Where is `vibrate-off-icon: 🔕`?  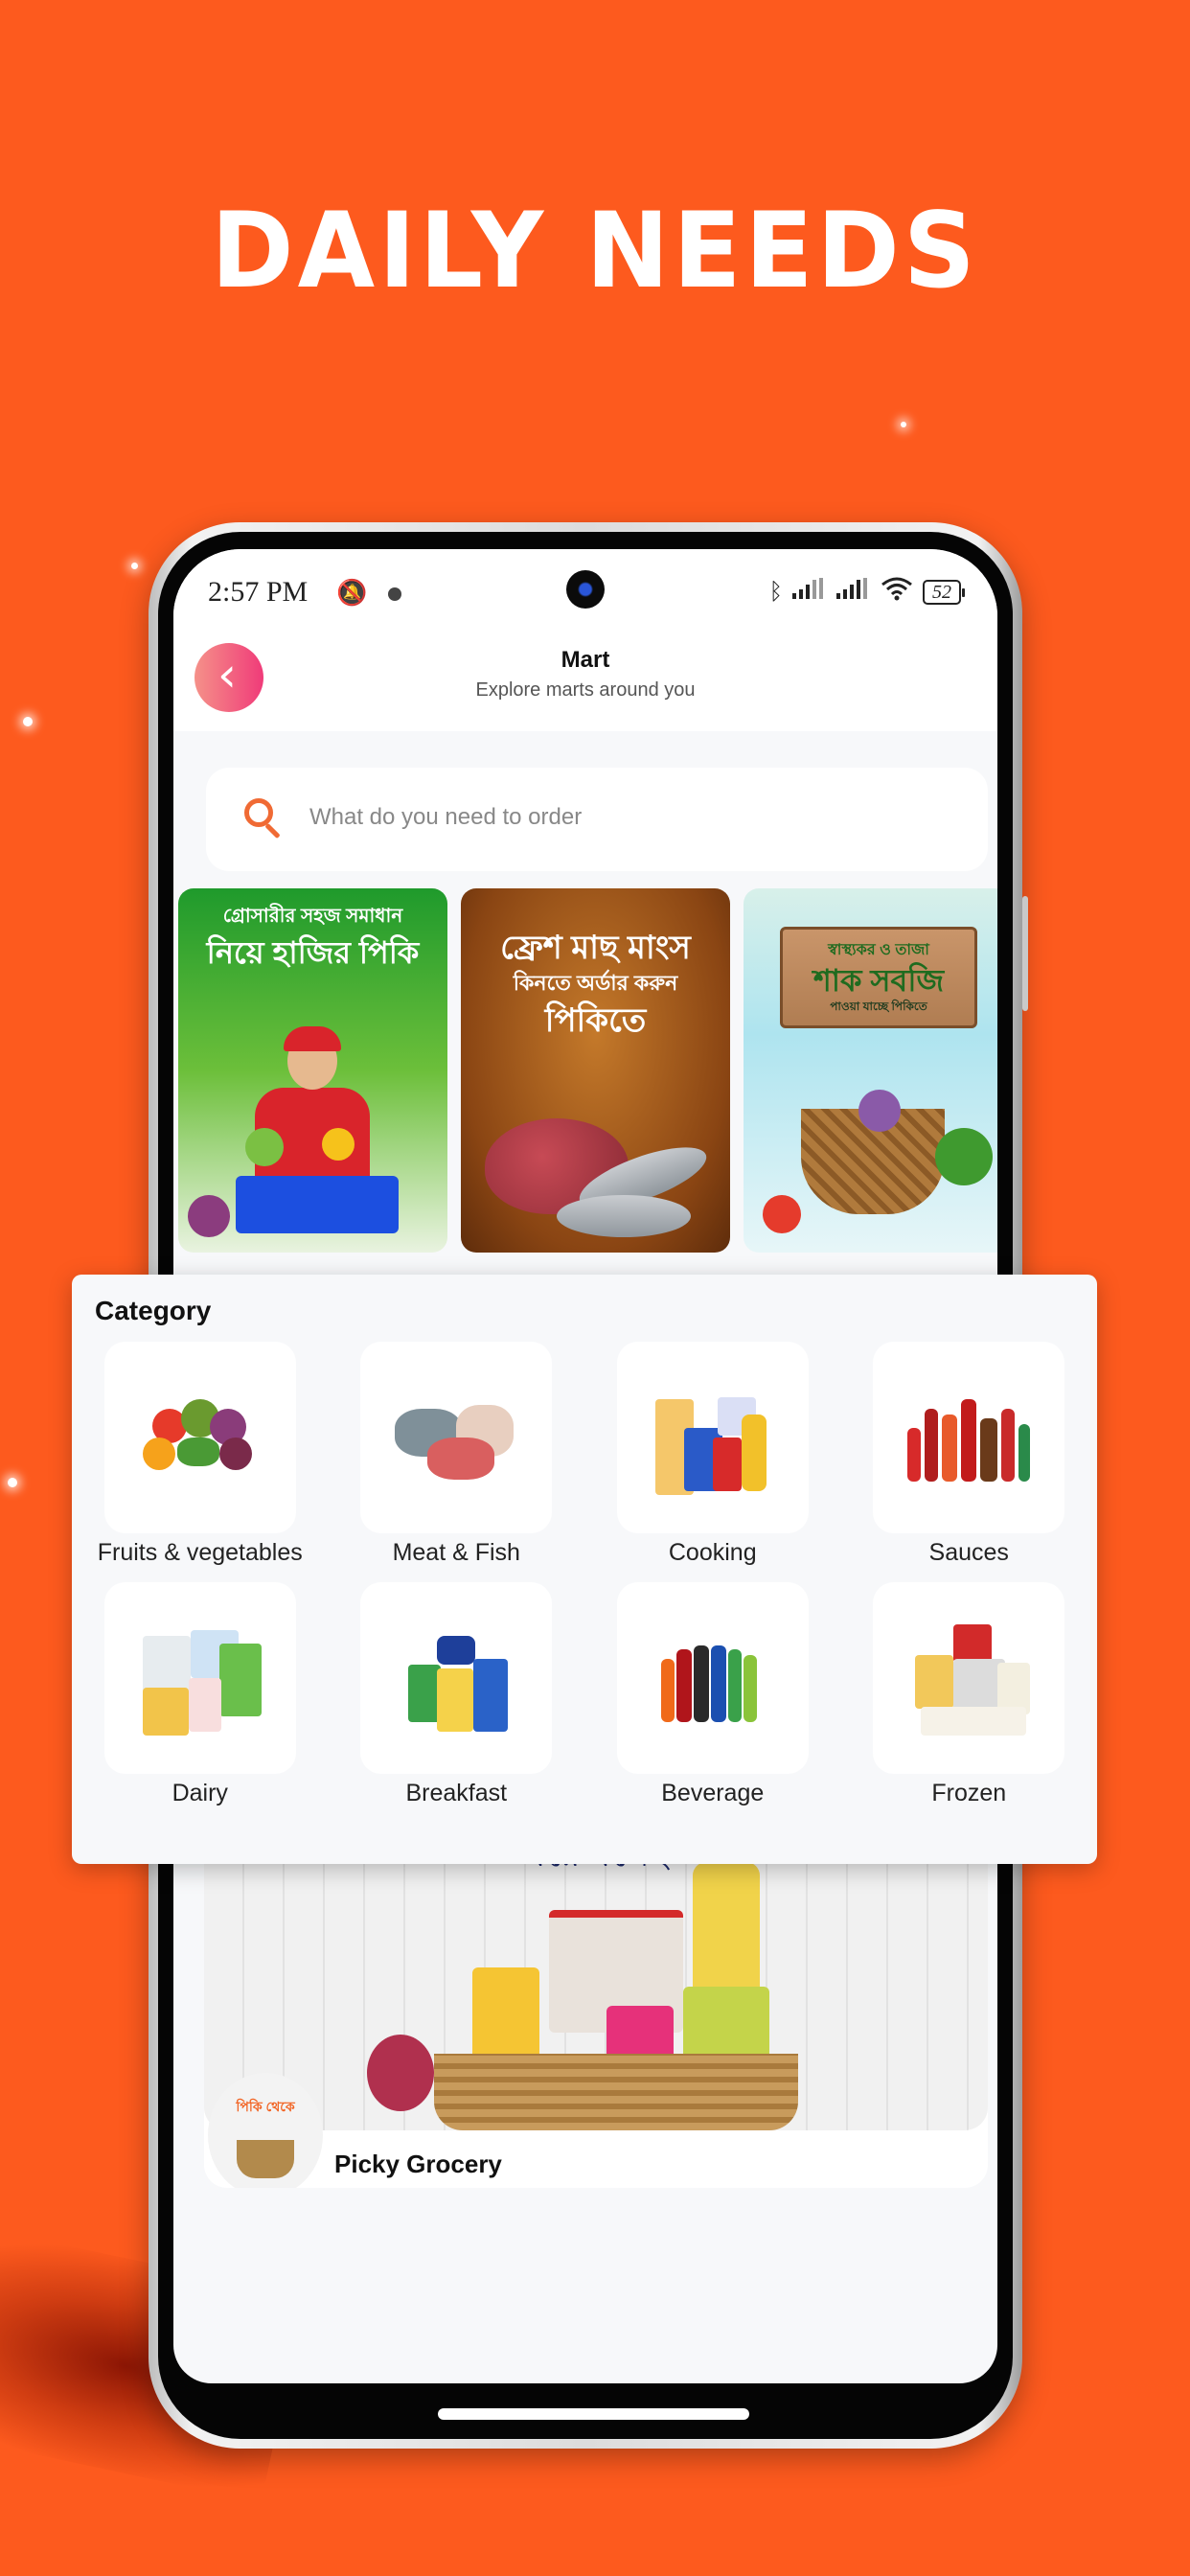 vibrate-off-icon: 🔕 is located at coordinates (352, 592).